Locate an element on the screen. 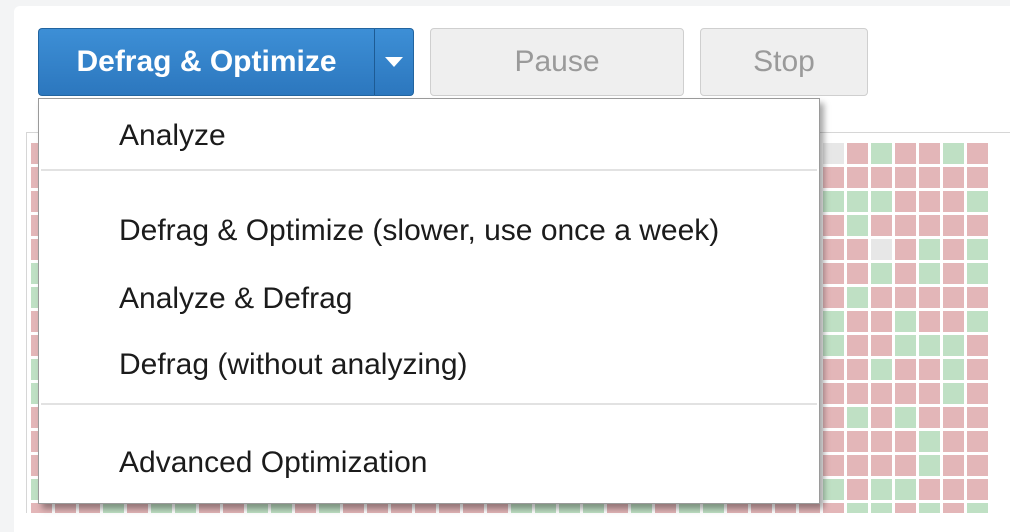 The image size is (1010, 532). defrag-optimize-button: Defrag & Optimize is located at coordinates (206, 62).